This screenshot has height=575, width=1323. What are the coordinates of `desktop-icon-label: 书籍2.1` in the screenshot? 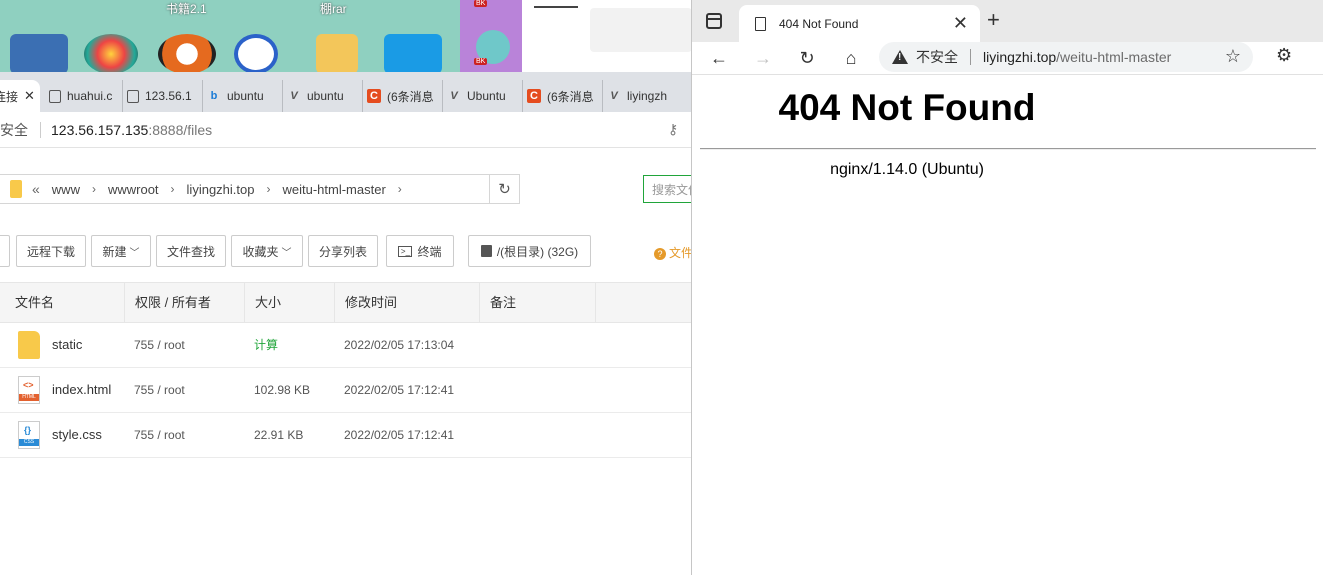 It's located at (186, 9).